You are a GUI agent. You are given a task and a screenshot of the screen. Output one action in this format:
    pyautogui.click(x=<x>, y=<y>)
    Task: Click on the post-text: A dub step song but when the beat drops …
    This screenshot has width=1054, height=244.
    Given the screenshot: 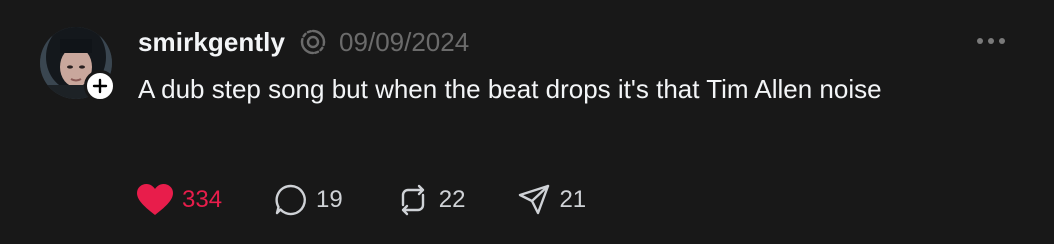 What is the action you would take?
    pyautogui.click(x=510, y=89)
    